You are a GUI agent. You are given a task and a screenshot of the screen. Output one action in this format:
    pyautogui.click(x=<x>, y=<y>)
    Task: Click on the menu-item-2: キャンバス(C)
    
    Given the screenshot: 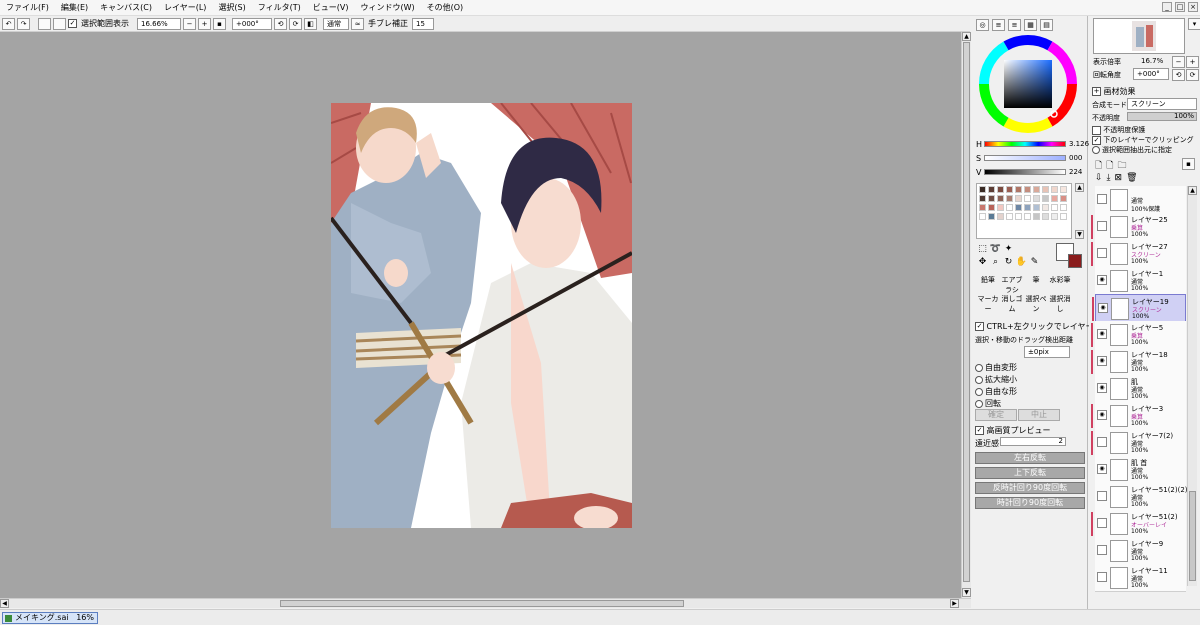 What is the action you would take?
    pyautogui.click(x=126, y=8)
    